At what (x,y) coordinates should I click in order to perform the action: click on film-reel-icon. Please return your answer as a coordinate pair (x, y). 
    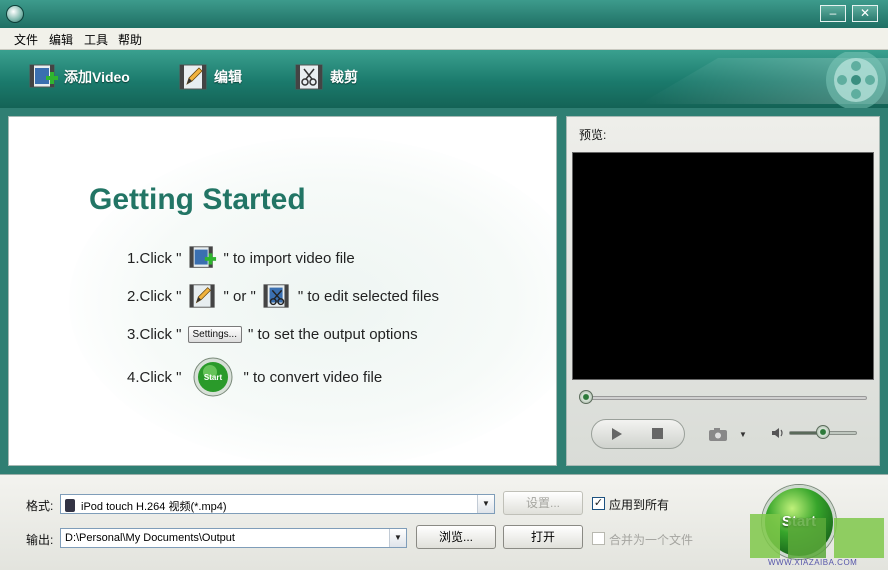
    Looking at the image, I should click on (856, 80).